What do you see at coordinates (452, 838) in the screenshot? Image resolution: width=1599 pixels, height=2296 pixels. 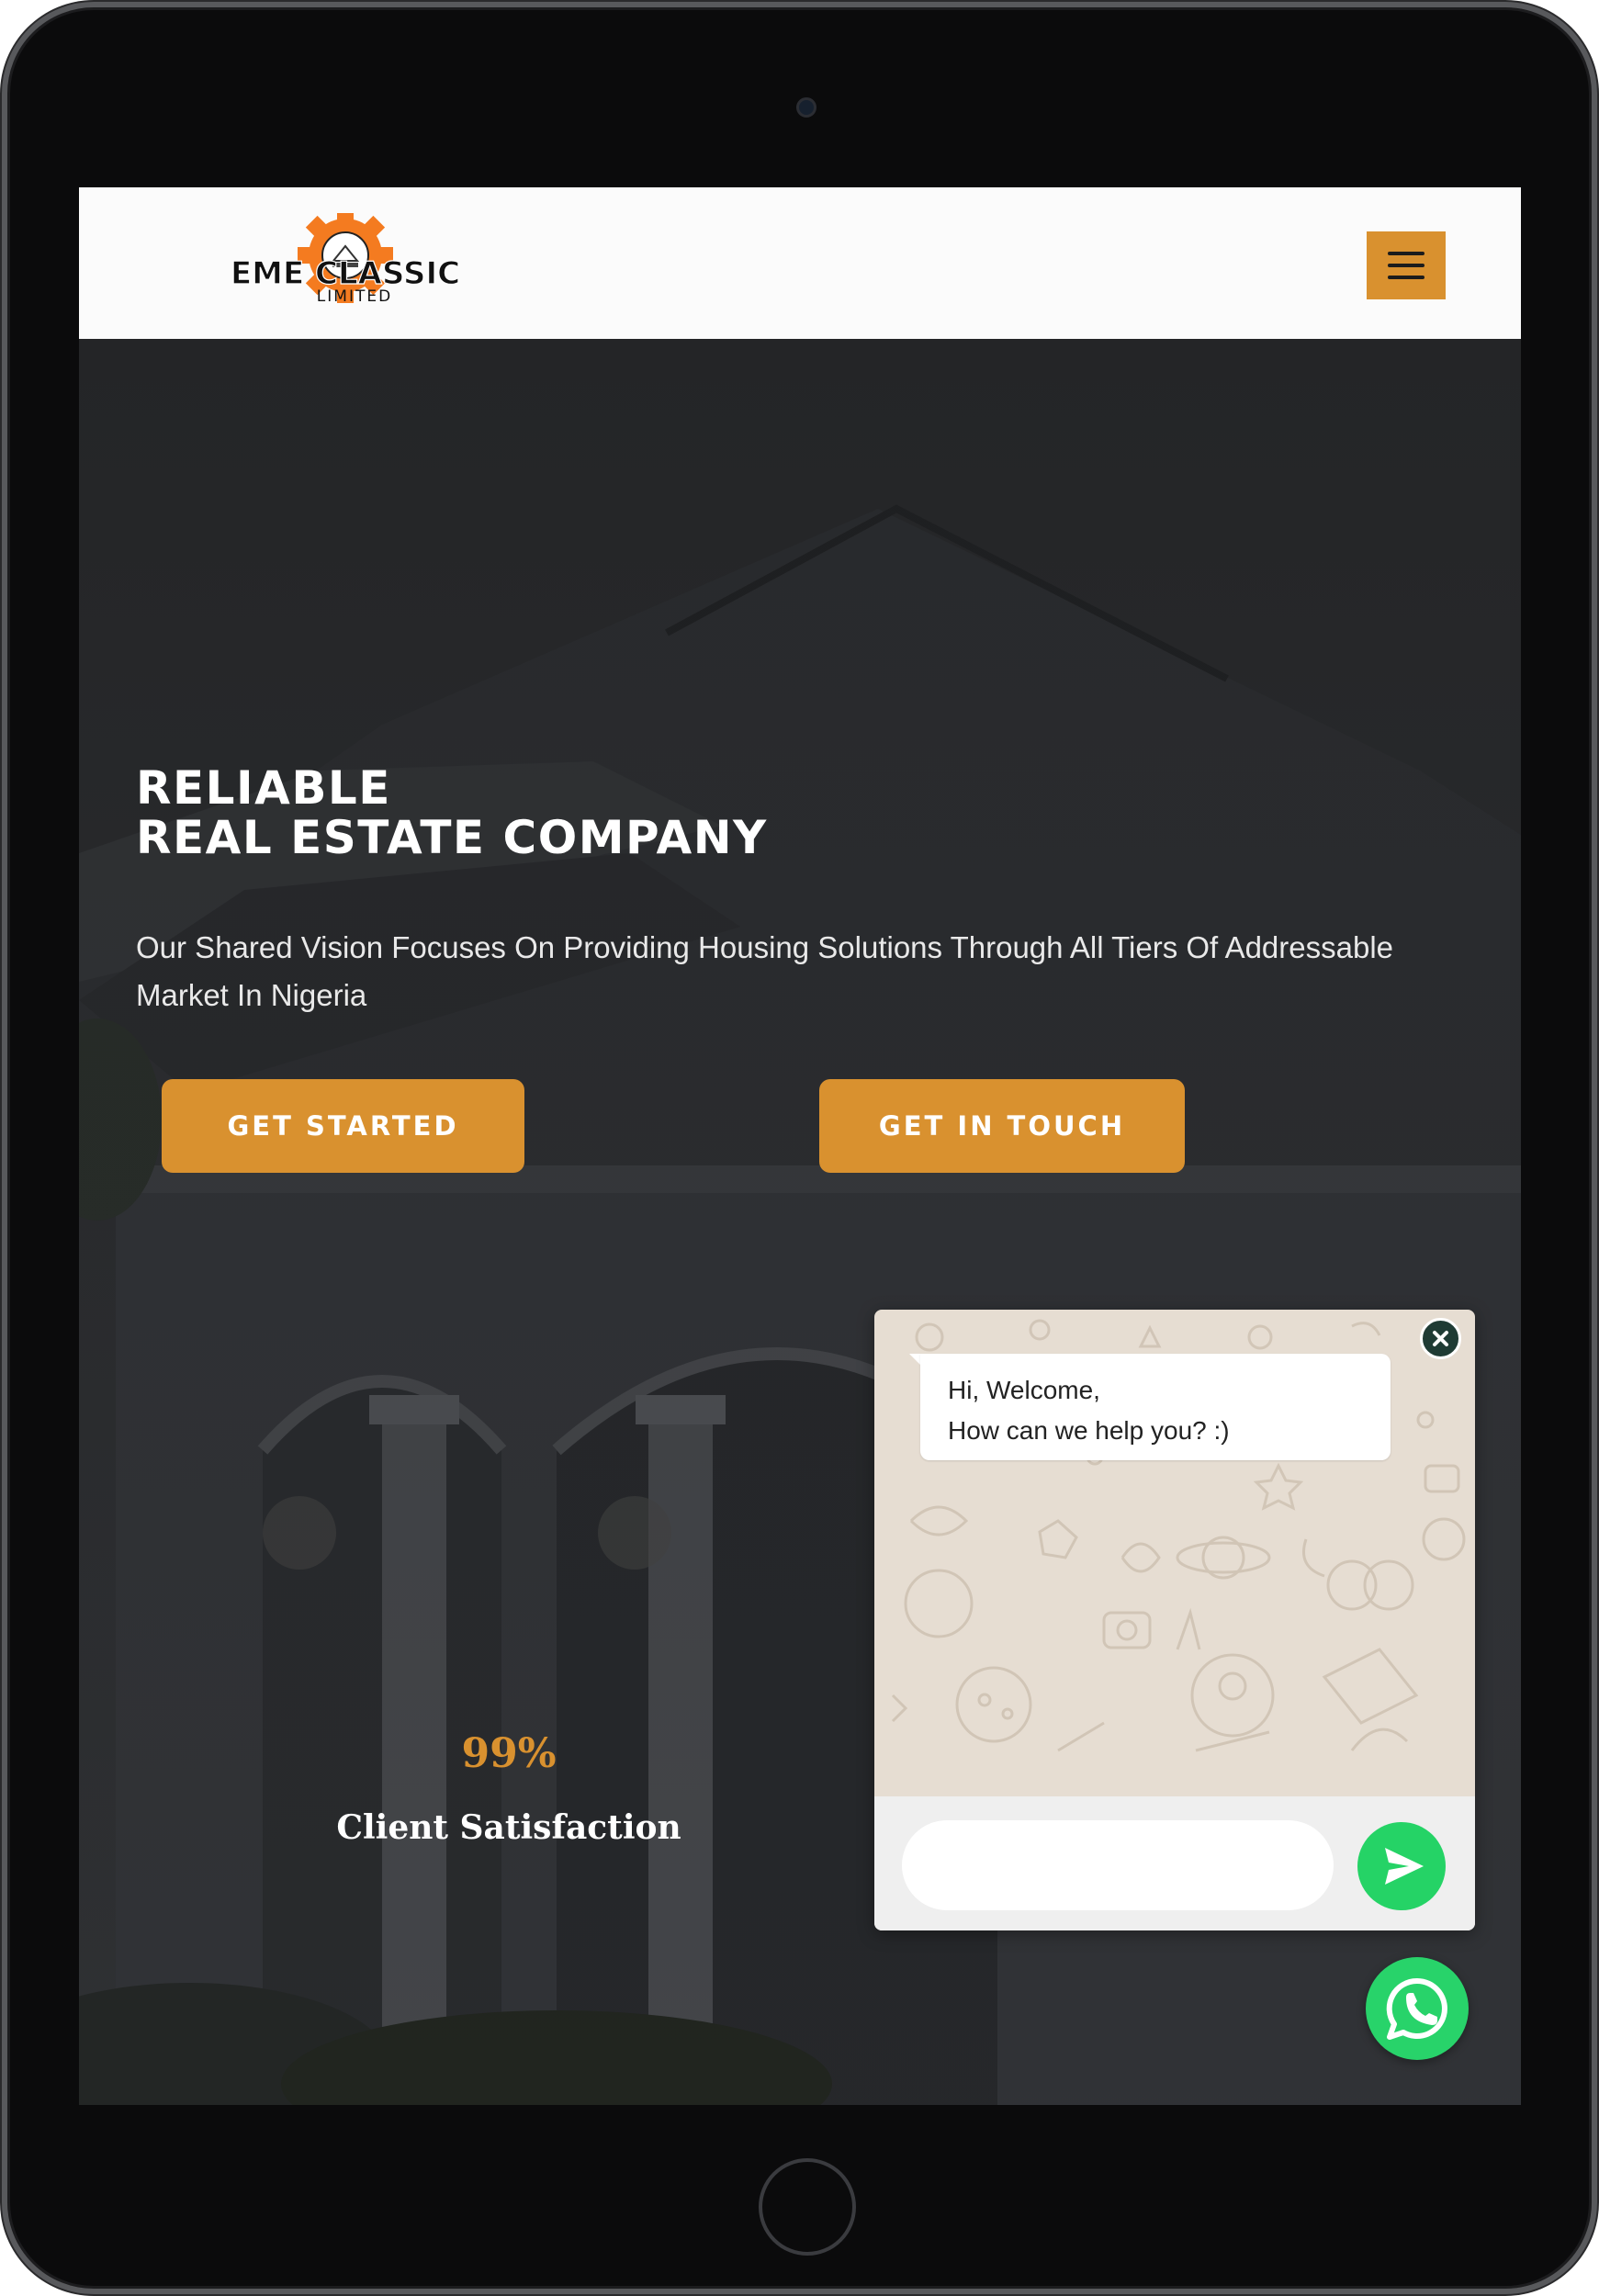 I see `hero-title-line2: REAL ESTATE COMPANY` at bounding box center [452, 838].